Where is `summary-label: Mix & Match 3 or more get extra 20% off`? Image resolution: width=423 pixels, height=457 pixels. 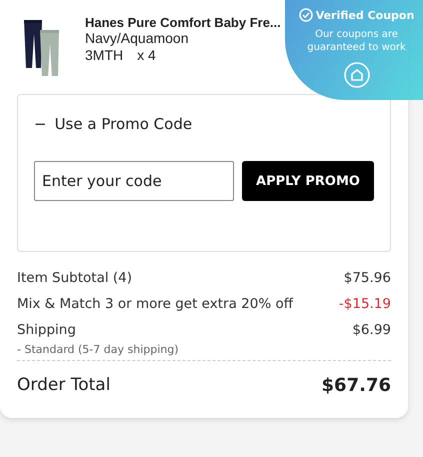
summary-label: Mix & Match 3 or more get extra 20% off is located at coordinates (155, 304).